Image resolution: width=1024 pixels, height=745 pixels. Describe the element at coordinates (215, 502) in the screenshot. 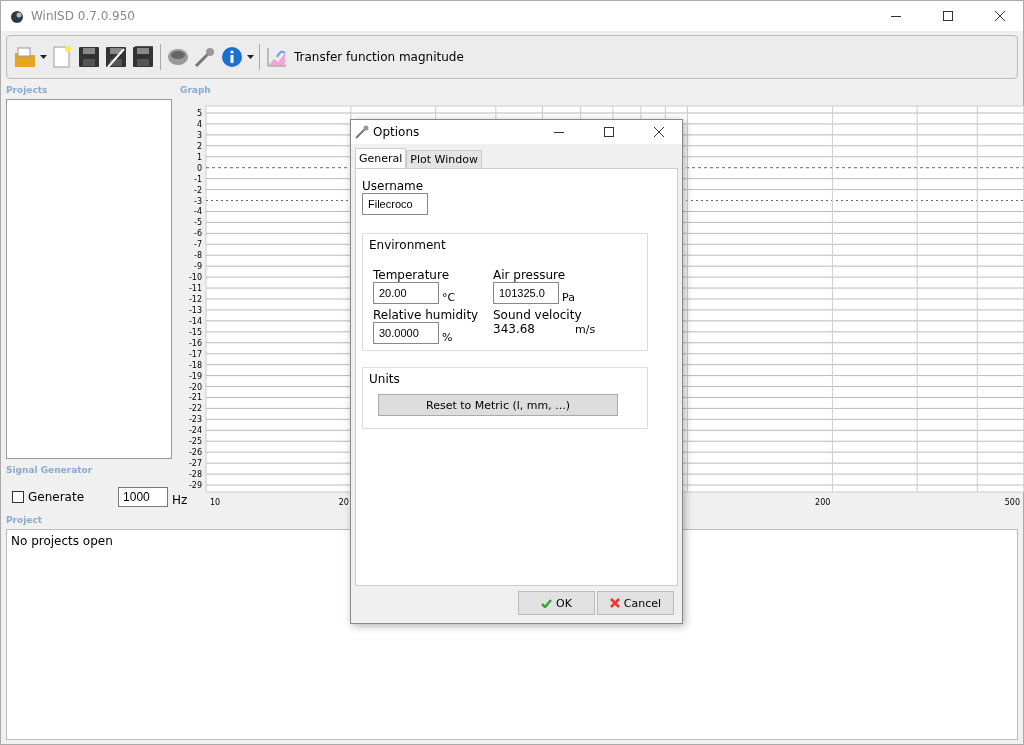

I see `x-tick-label: 10` at that location.